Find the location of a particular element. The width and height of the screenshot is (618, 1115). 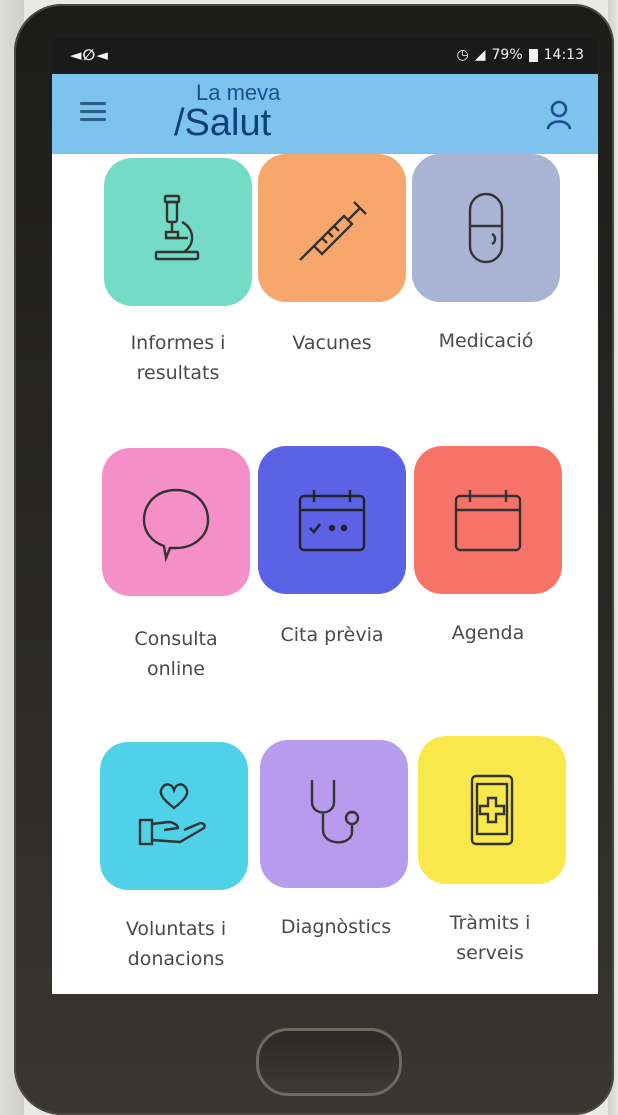

syringe-icon is located at coordinates (333, 231).